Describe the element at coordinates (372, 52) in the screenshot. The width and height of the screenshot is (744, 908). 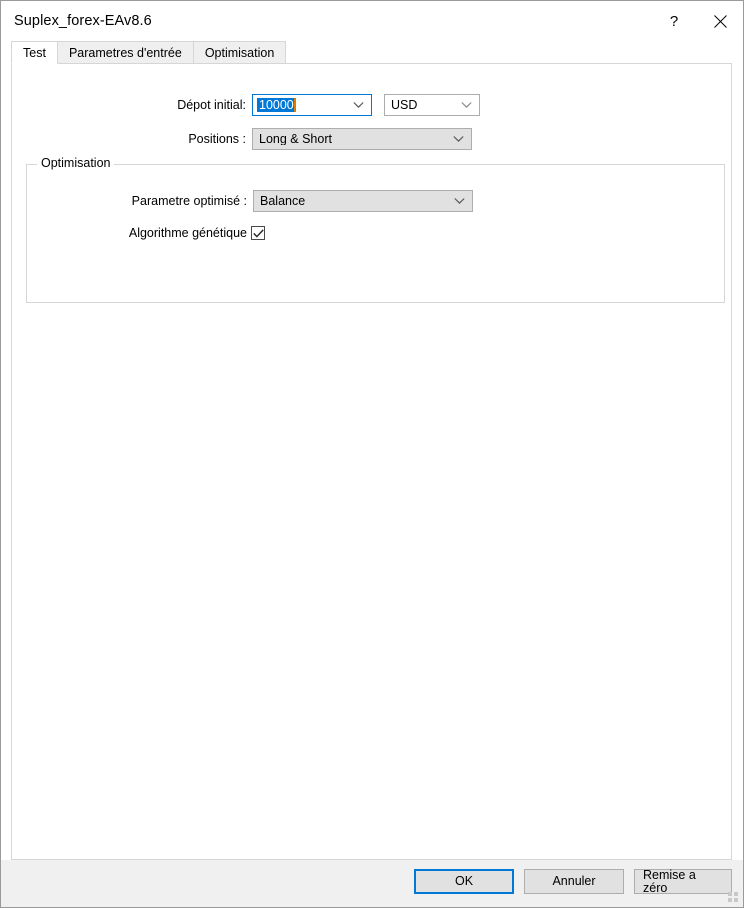
I see `tab-strip: Test Parametres d'entrée Optimisation` at that location.